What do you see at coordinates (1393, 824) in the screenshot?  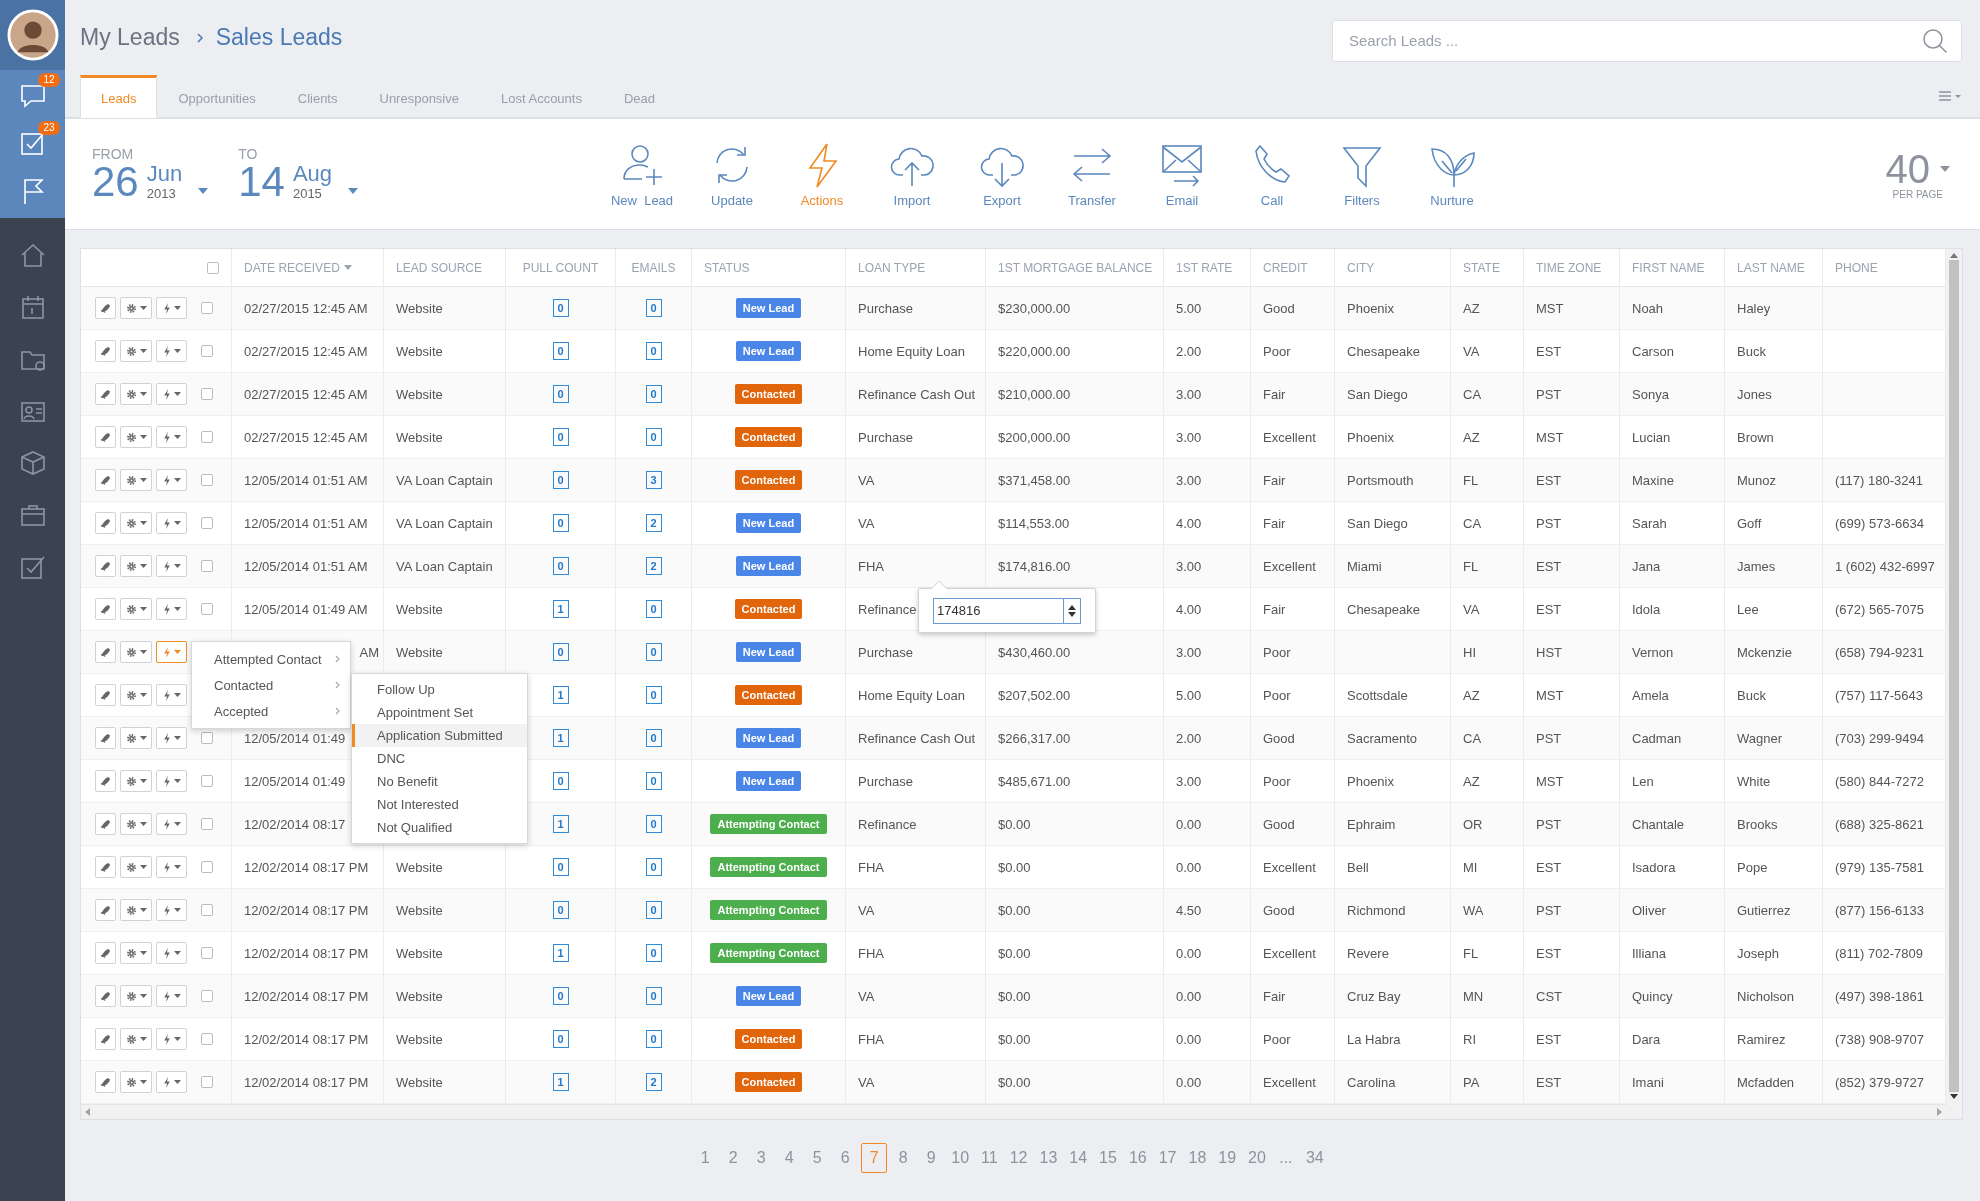 I see `table-cell: Ephraim` at bounding box center [1393, 824].